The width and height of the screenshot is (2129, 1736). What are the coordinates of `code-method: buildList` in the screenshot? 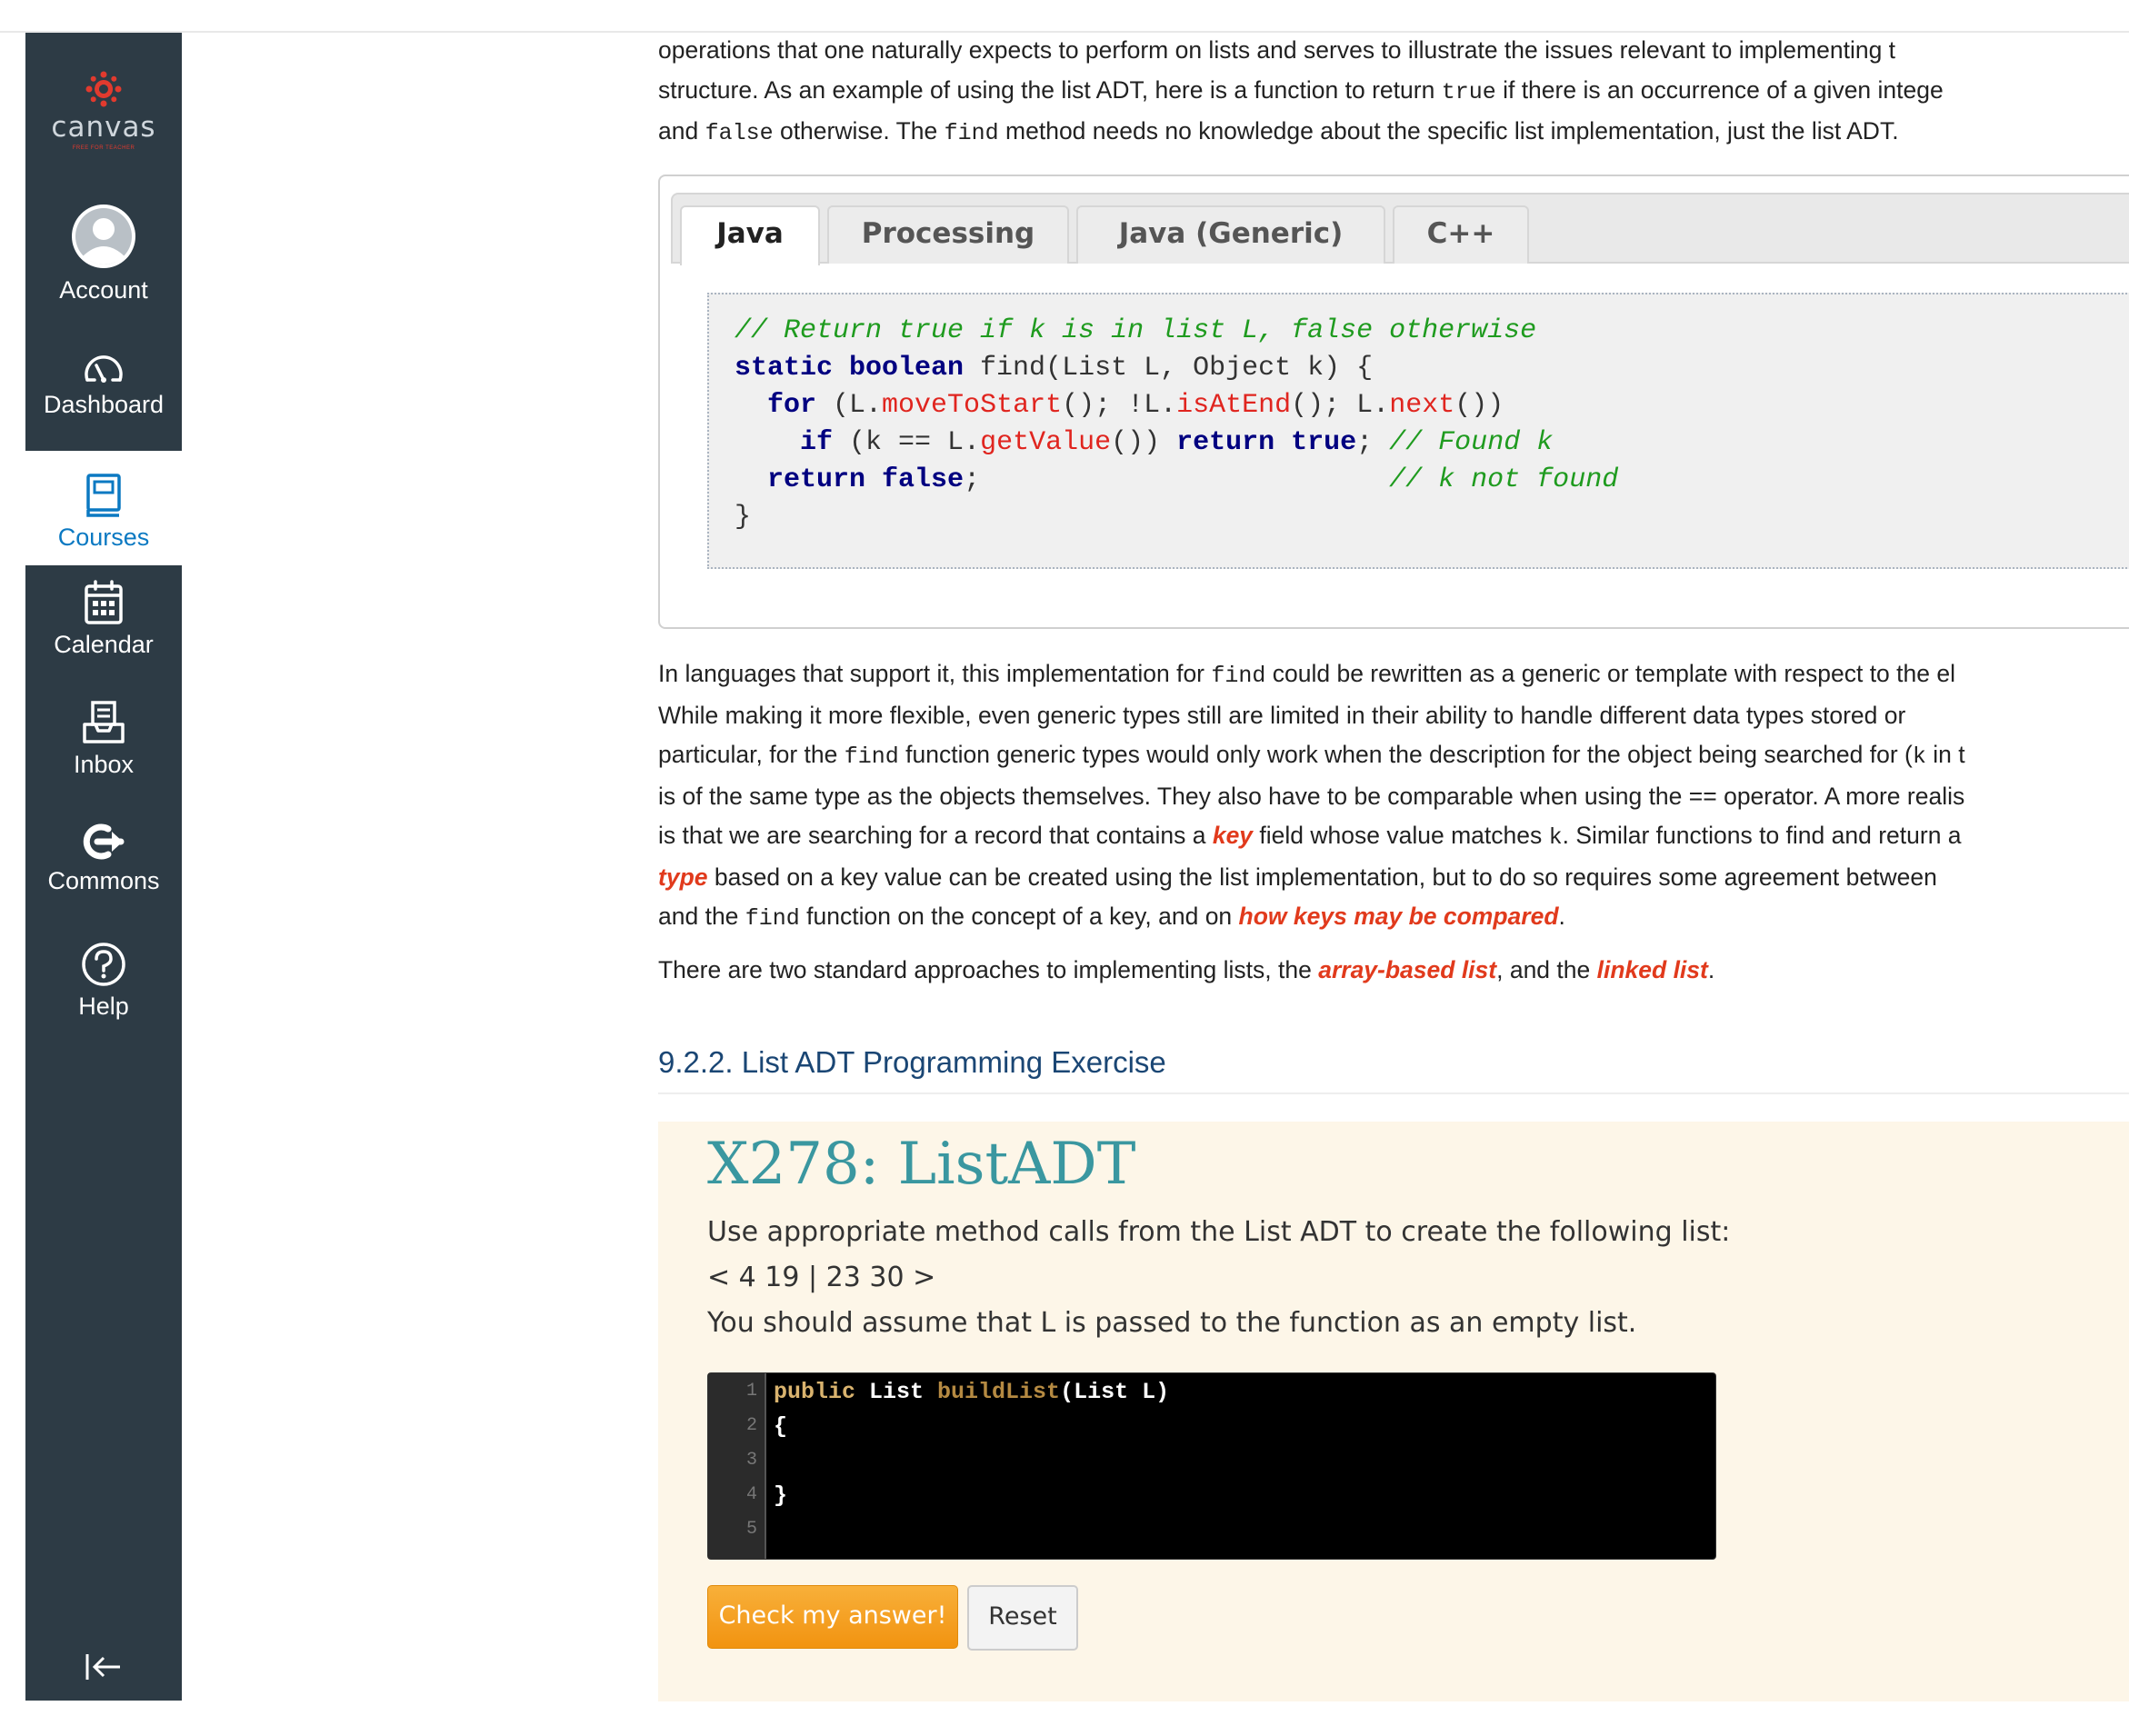 It's located at (999, 1392).